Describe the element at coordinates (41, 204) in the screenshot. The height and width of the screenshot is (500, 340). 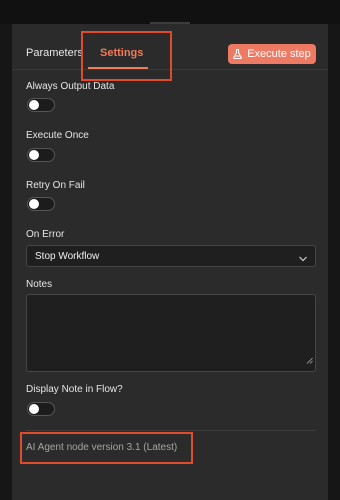
I see `retry-on-fail-toggle` at that location.